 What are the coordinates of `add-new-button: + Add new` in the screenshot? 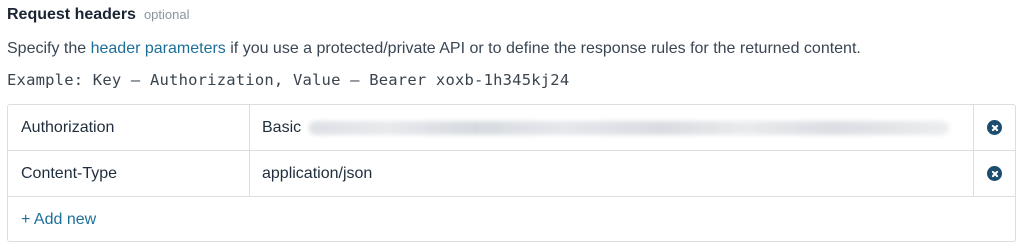 It's located at (58, 220).